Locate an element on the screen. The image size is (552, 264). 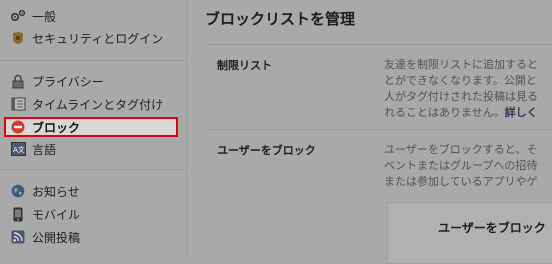
sidebar-item-timeline: タイムラインとタグ付け is located at coordinates (98, 104).